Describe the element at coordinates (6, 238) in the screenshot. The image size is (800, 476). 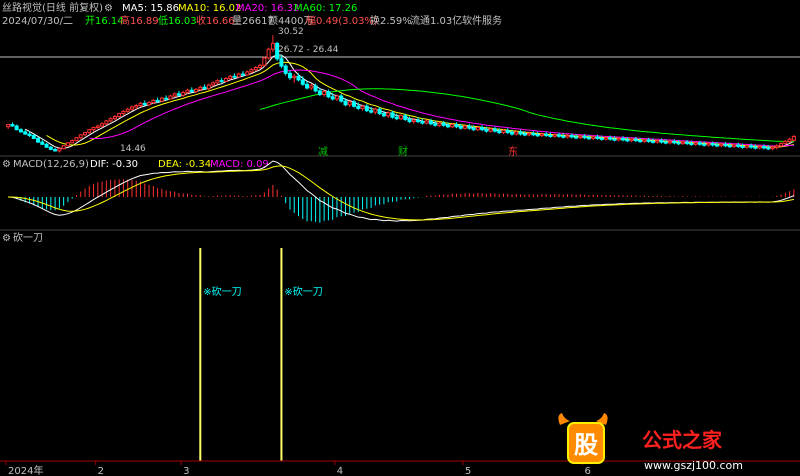
I see `indicator-settings-icon: ⚙` at that location.